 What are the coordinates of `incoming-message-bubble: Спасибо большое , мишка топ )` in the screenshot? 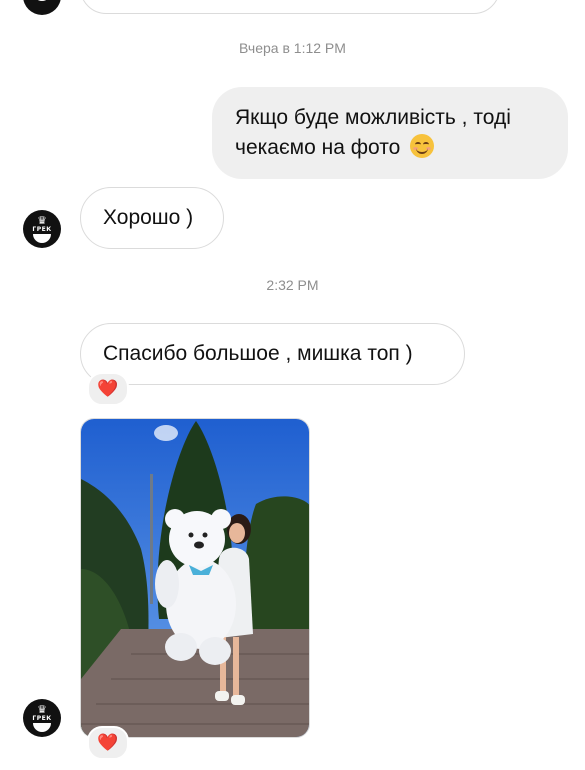 It's located at (272, 354).